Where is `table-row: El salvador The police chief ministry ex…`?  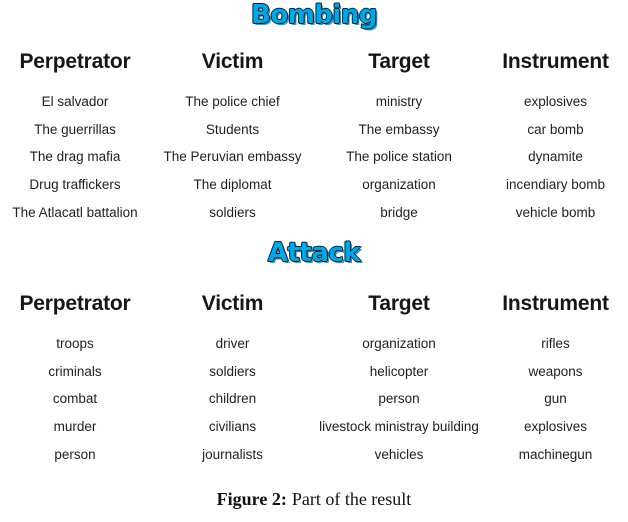
table-row: El salvador The police chief ministry ex… is located at coordinates (314, 102).